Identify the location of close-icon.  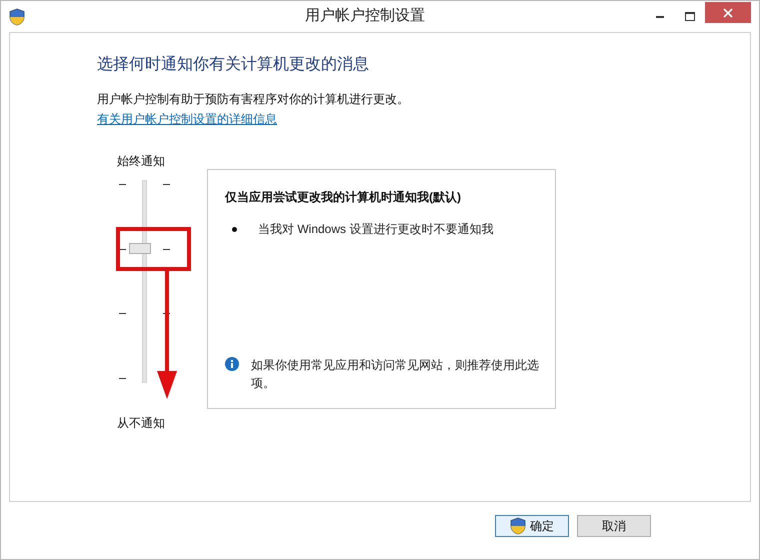
(728, 13).